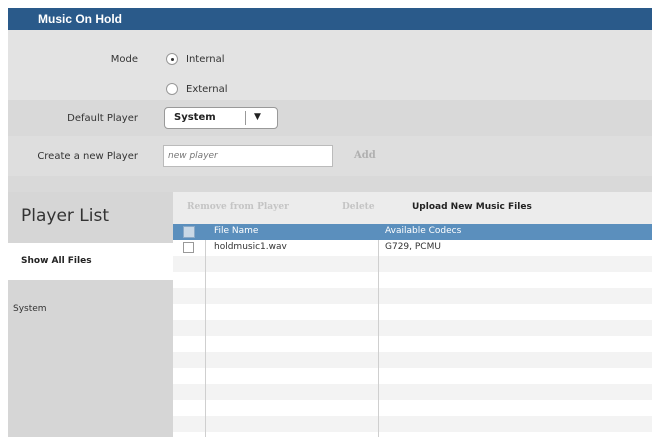 The image size is (652, 437). Describe the element at coordinates (236, 231) in the screenshot. I see `column-header-file-name: File Name` at that location.